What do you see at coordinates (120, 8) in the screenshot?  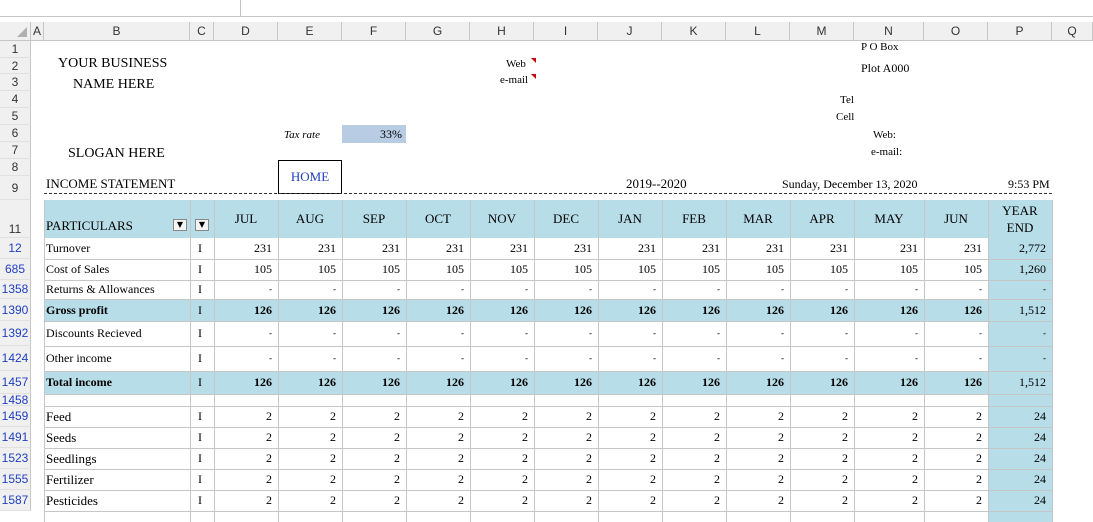 I see `name-box` at bounding box center [120, 8].